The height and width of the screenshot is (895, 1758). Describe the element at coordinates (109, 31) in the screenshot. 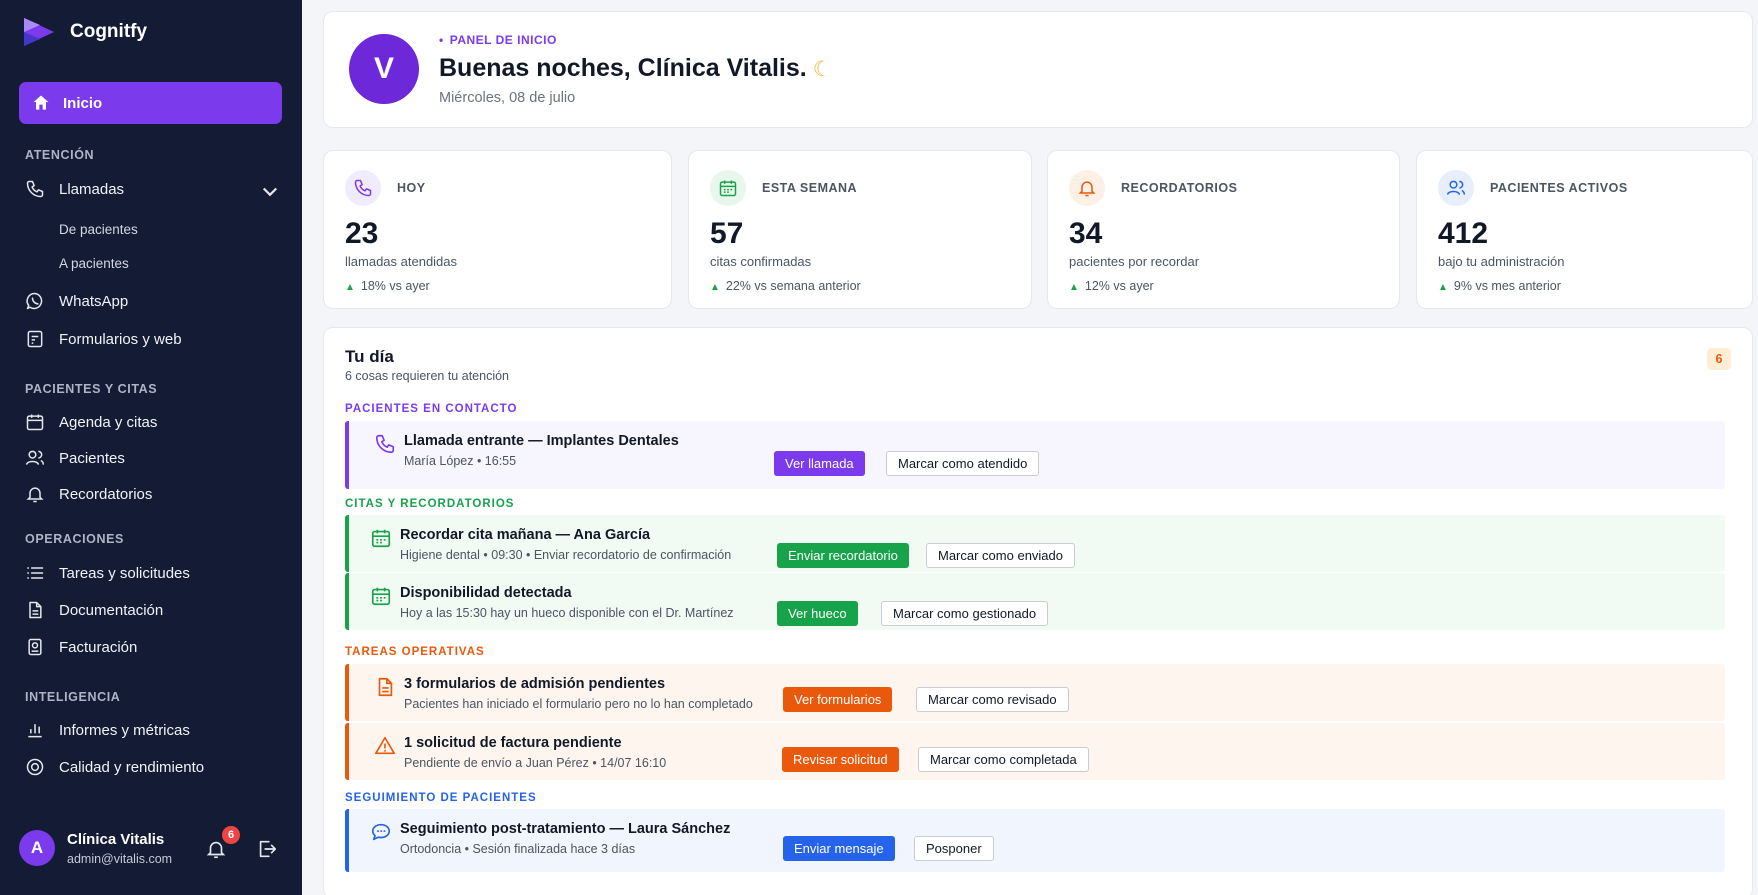

I see `app-name: Cognitfy` at that location.